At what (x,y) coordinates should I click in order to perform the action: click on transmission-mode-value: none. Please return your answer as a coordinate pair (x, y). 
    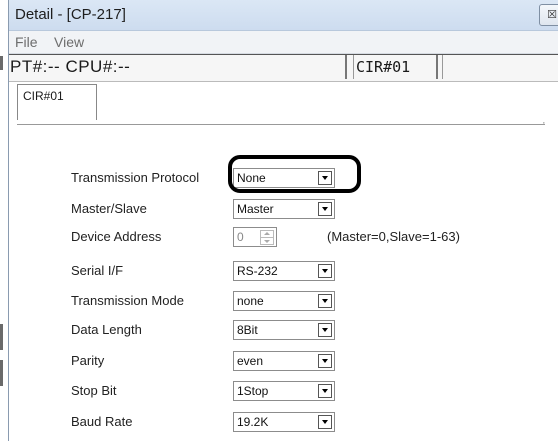
    Looking at the image, I should click on (250, 301).